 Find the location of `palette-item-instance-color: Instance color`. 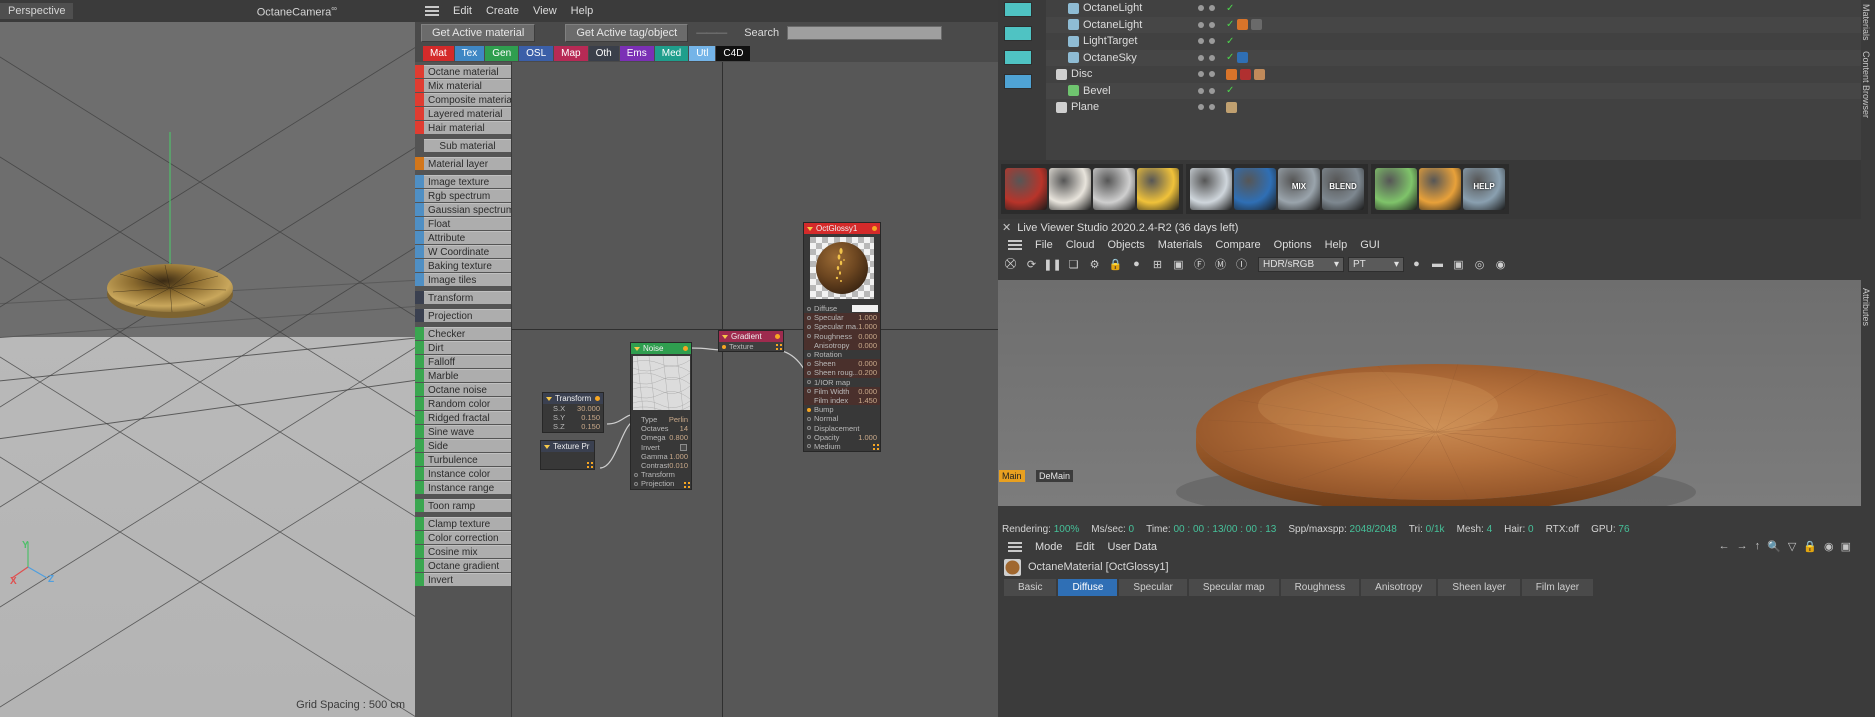

palette-item-instance-color: Instance color is located at coordinates (463, 473).